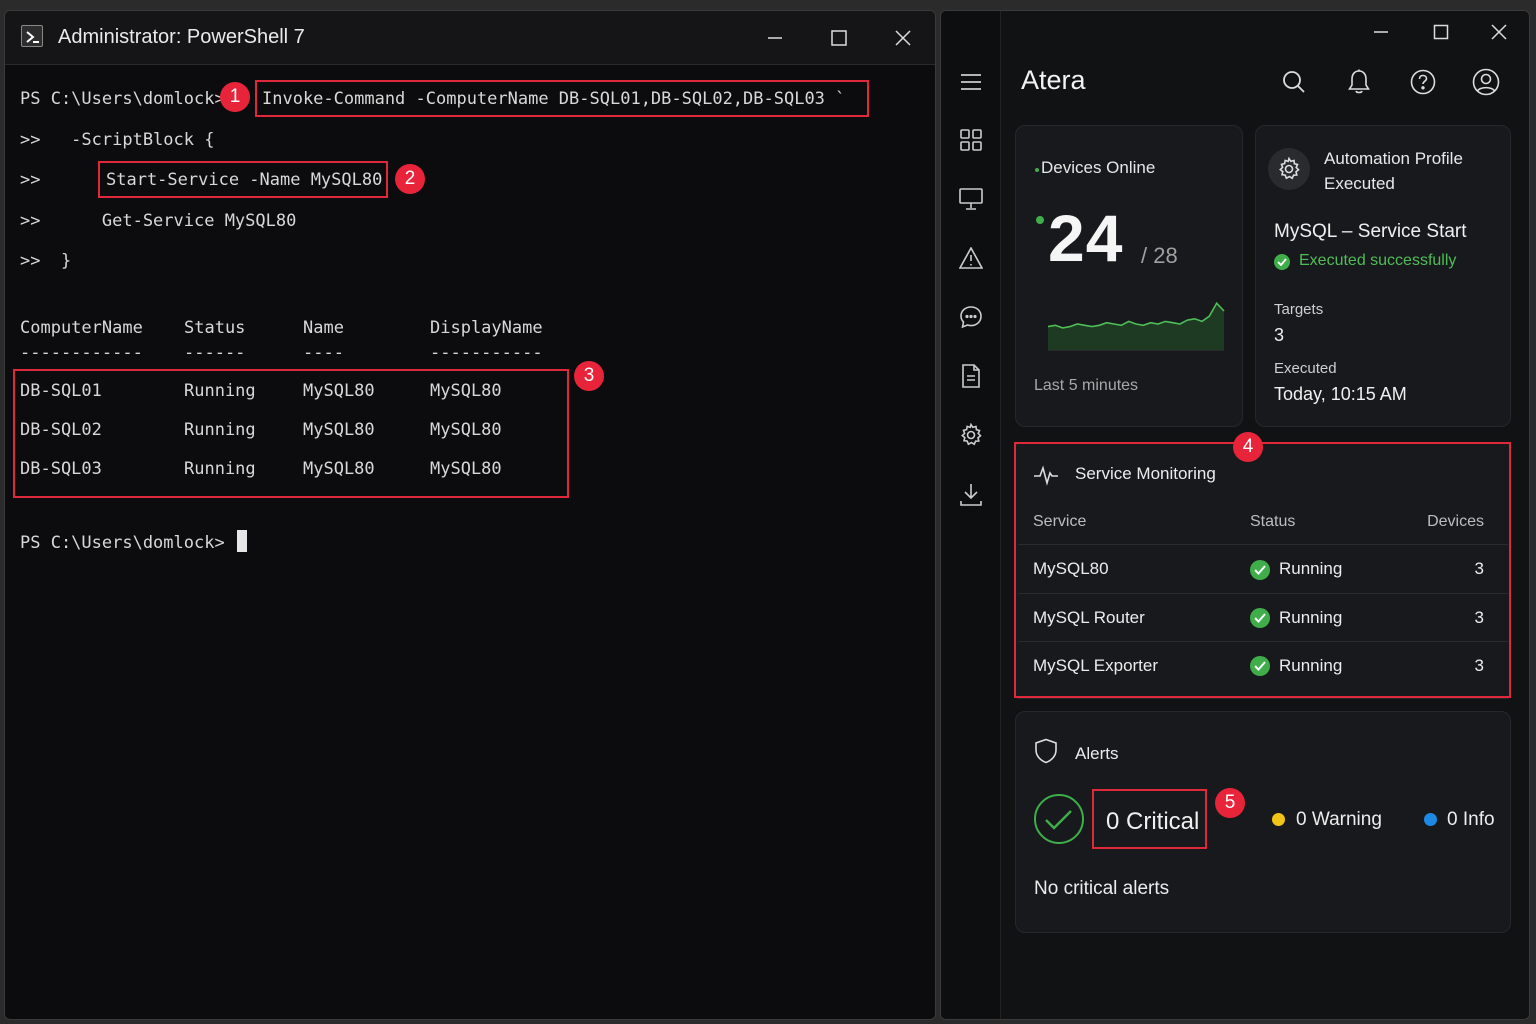 Image resolution: width=1536 pixels, height=1024 pixels. Describe the element at coordinates (1471, 820) in the screenshot. I see `info-count: 0 Info` at that location.